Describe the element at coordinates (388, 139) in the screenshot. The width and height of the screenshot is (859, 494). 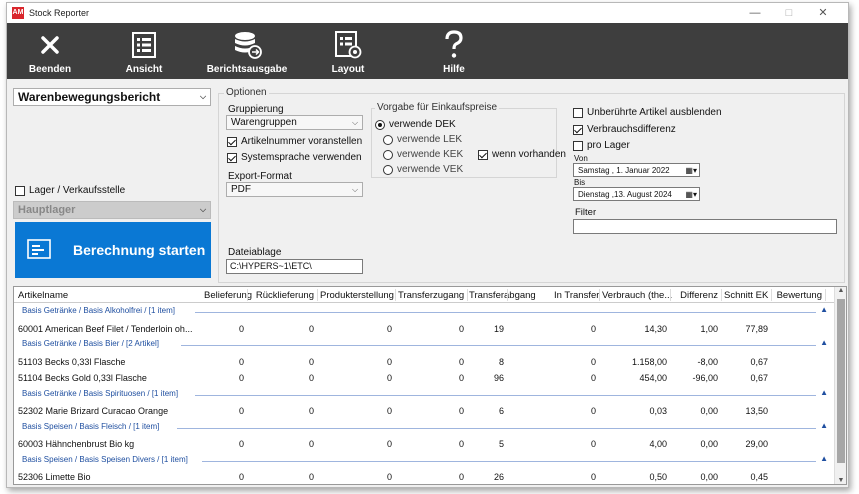
I see `radio-lek-dot` at that location.